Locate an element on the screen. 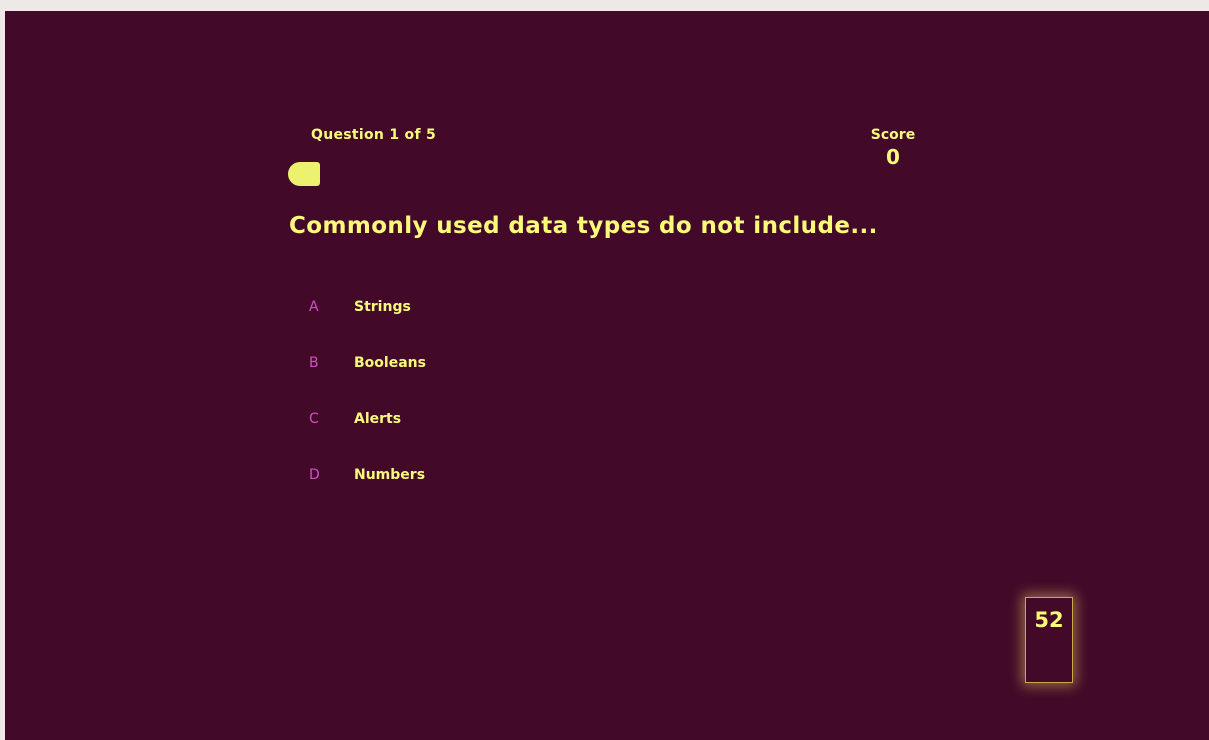 This screenshot has height=740, width=1209. score-box: Score 0 is located at coordinates (893, 148).